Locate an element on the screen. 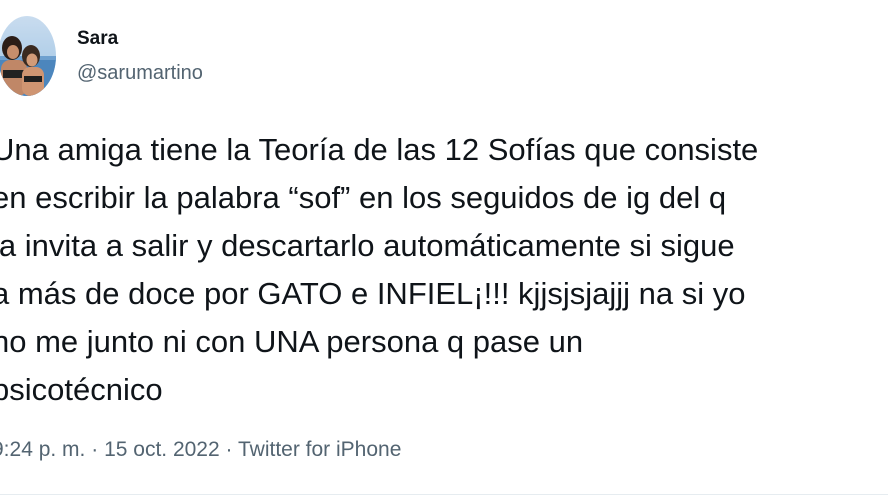  avatar-photo is located at coordinates (28, 56).